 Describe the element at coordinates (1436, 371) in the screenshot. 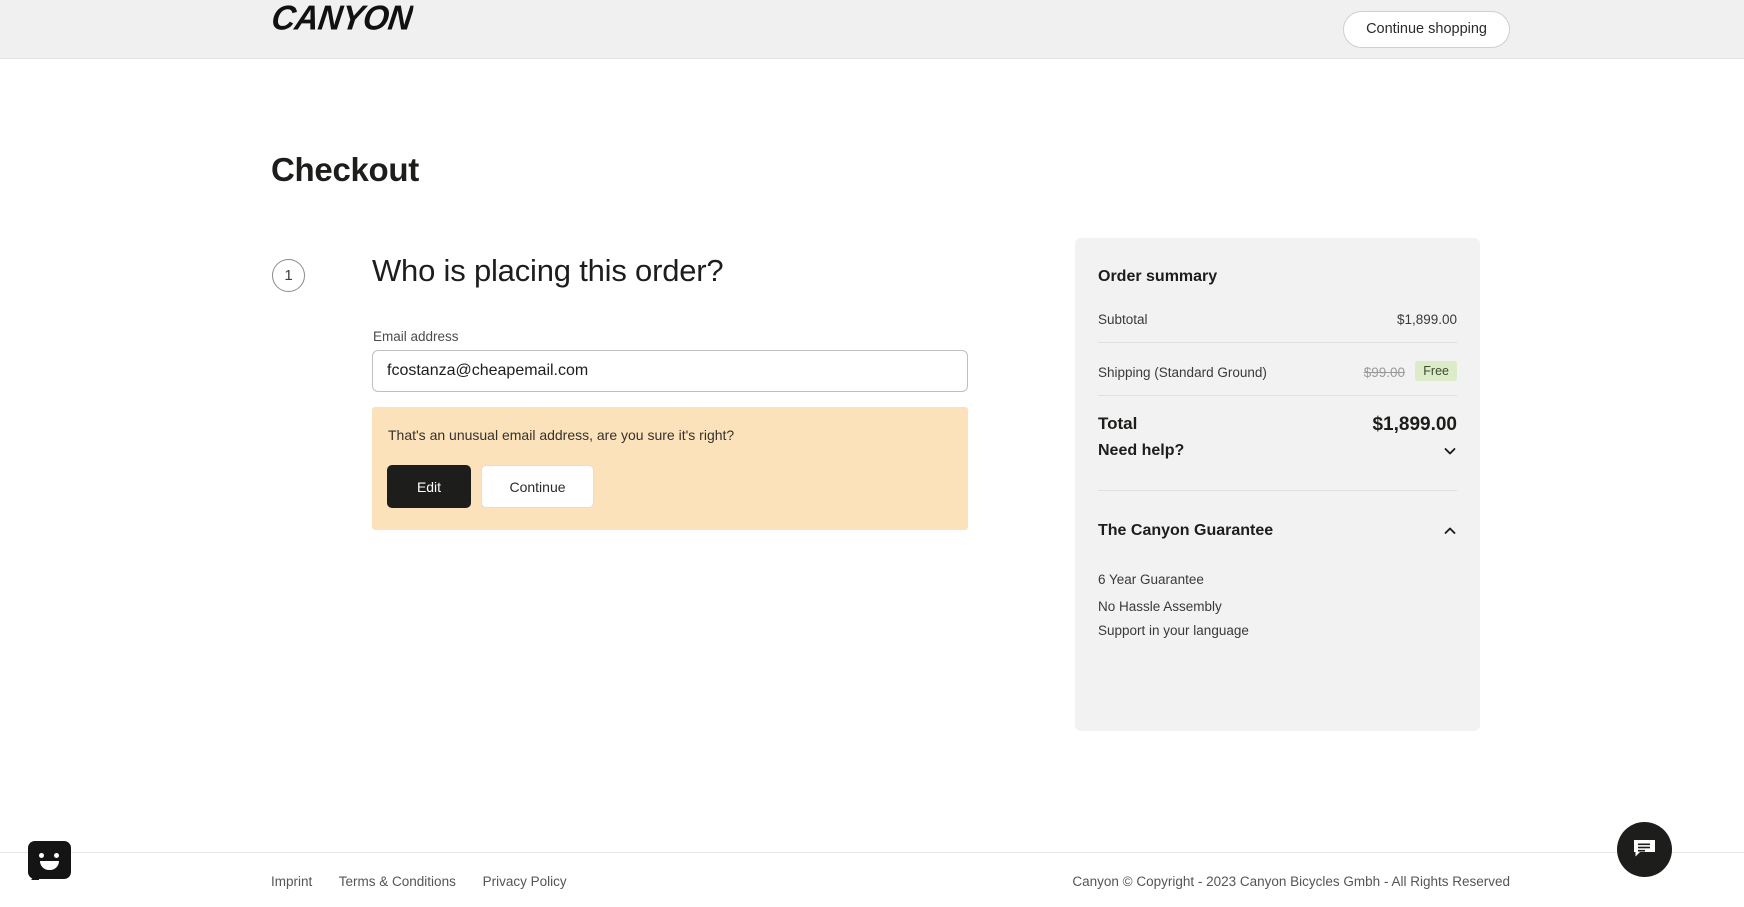

I see `shipping-free-badge: Free` at that location.